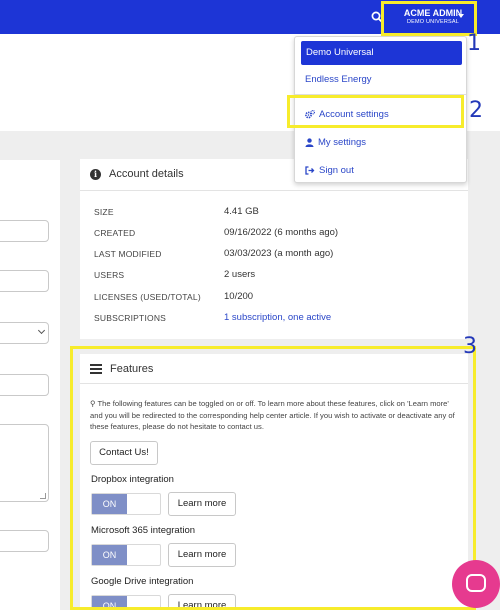 The height and width of the screenshot is (610, 500). I want to click on callout-number-2: 2, so click(476, 110).